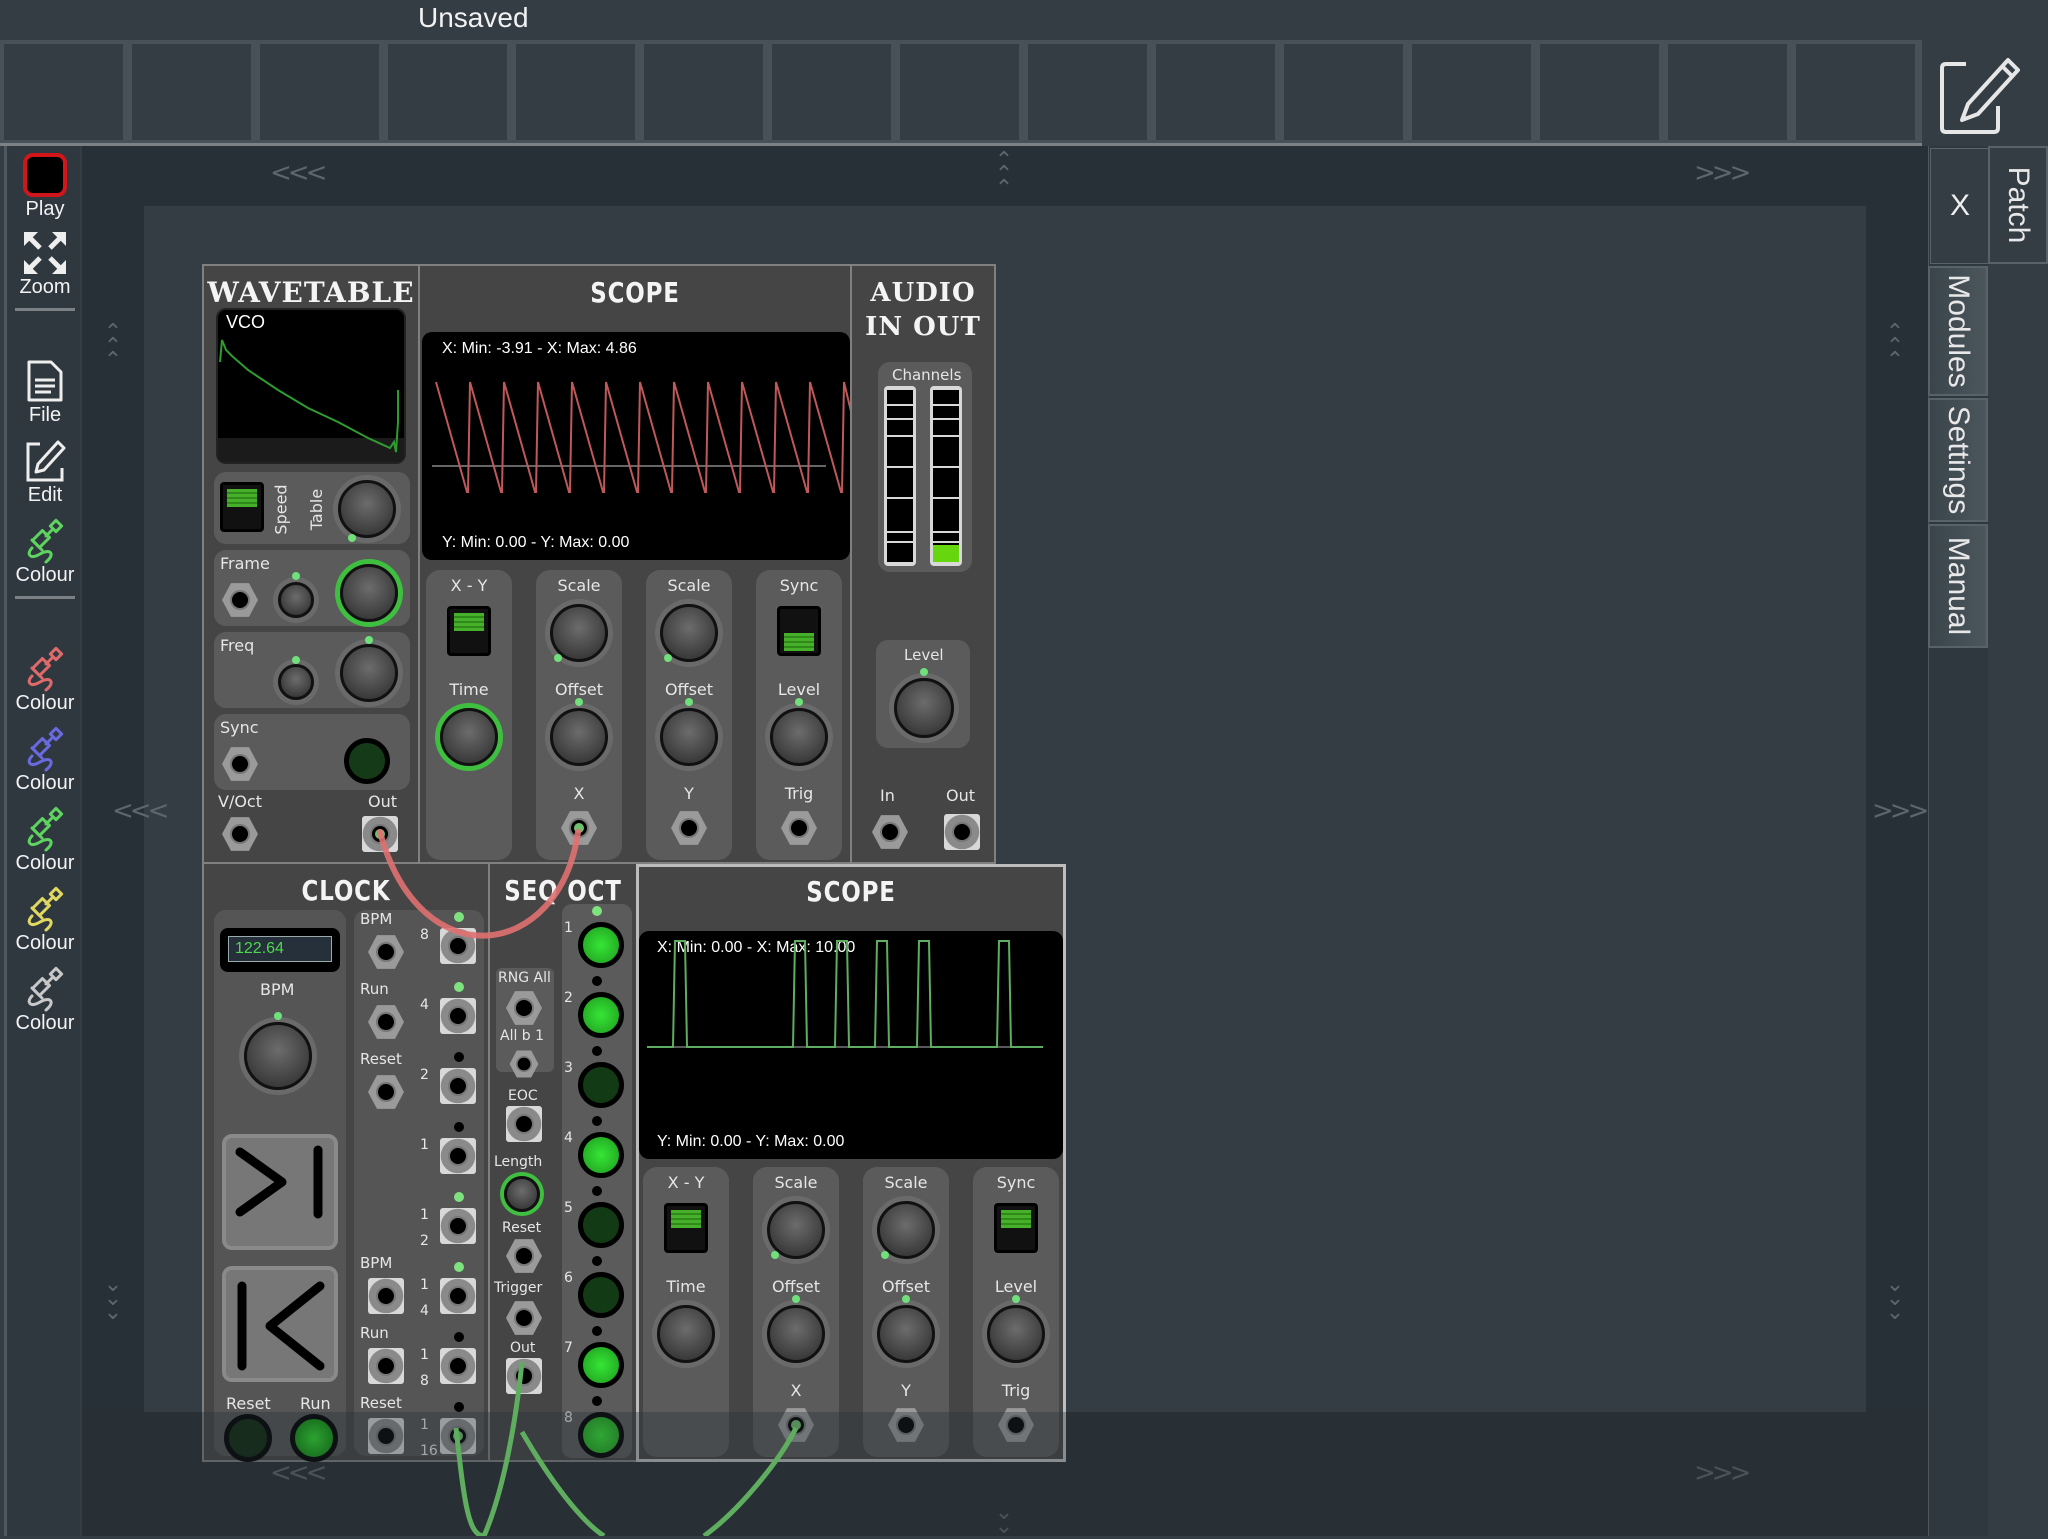 This screenshot has width=2048, height=1539. Describe the element at coordinates (962, 832) in the screenshot. I see `audio-out-output` at that location.